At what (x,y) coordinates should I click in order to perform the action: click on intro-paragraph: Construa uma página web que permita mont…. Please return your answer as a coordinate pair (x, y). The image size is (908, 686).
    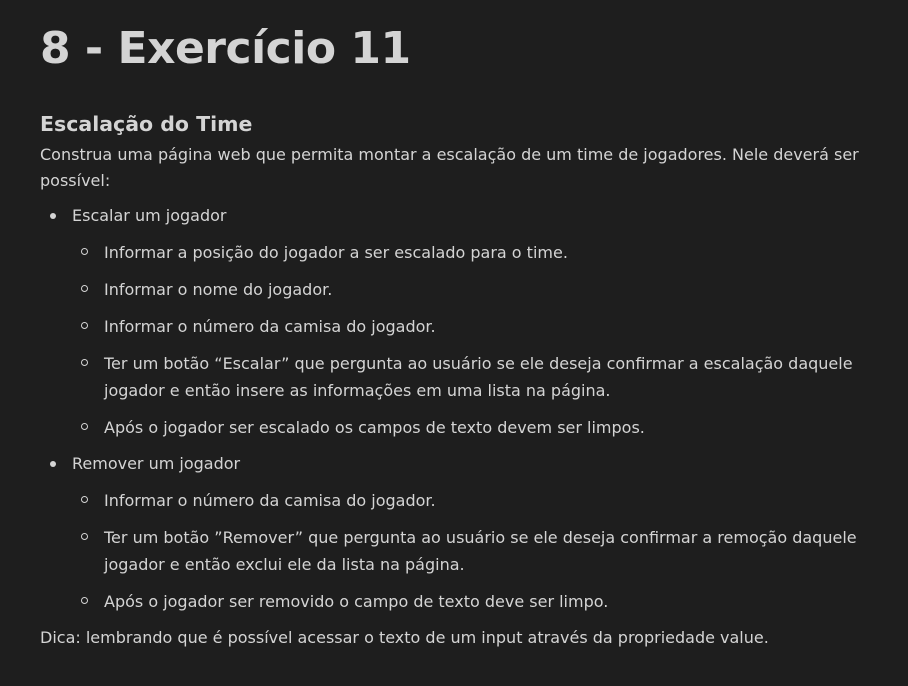
    Looking at the image, I should click on (449, 167).